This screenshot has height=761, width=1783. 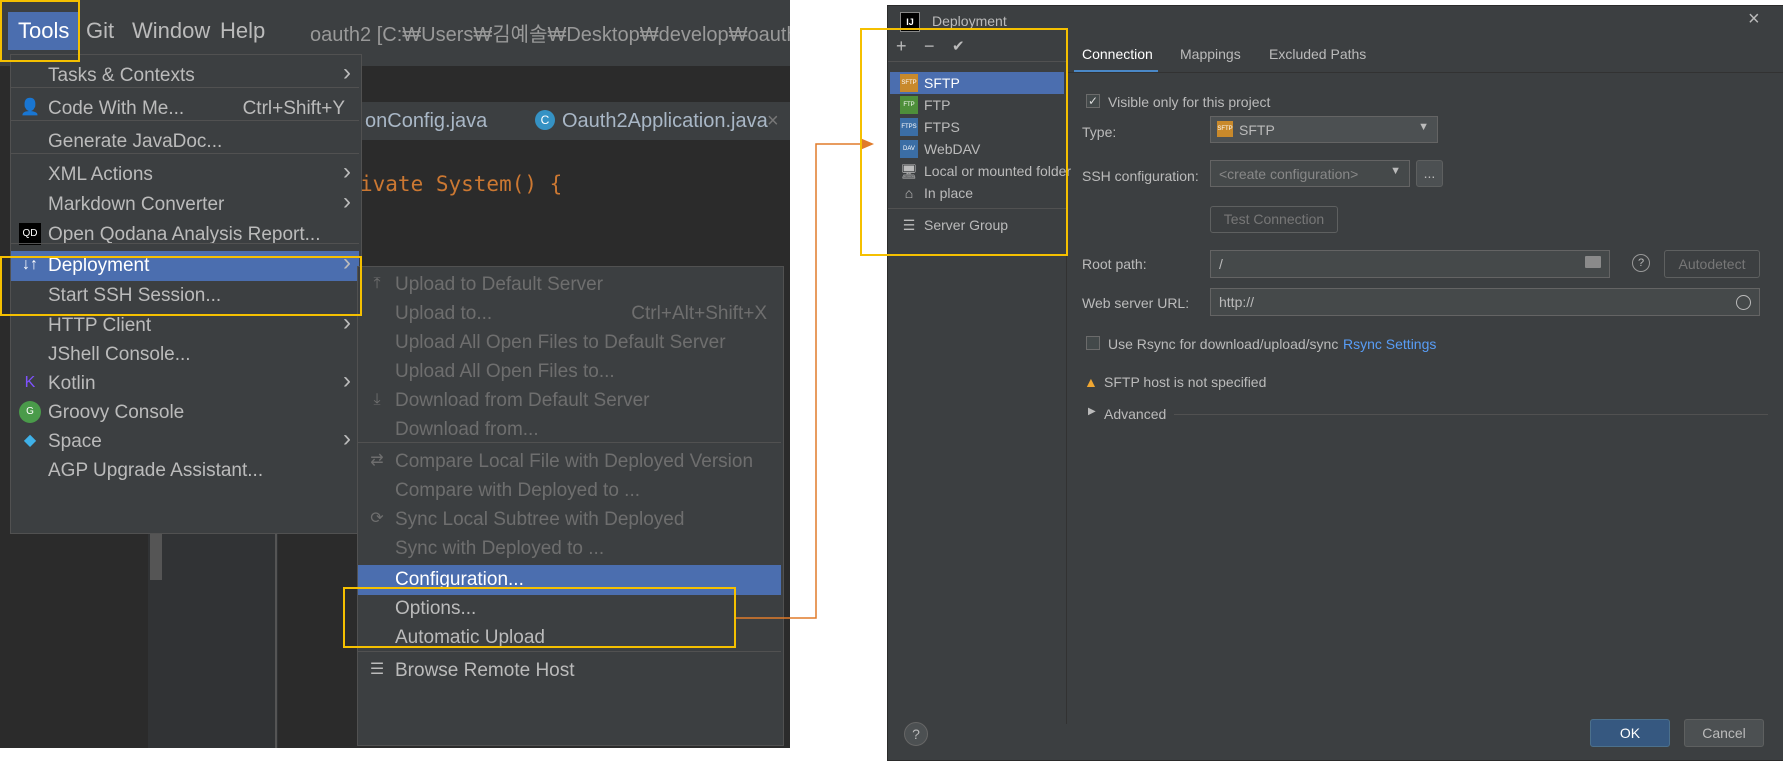 What do you see at coordinates (569, 314) in the screenshot?
I see `deployment-menu-item: Upload to... Ctrl+Alt+Shift+X` at bounding box center [569, 314].